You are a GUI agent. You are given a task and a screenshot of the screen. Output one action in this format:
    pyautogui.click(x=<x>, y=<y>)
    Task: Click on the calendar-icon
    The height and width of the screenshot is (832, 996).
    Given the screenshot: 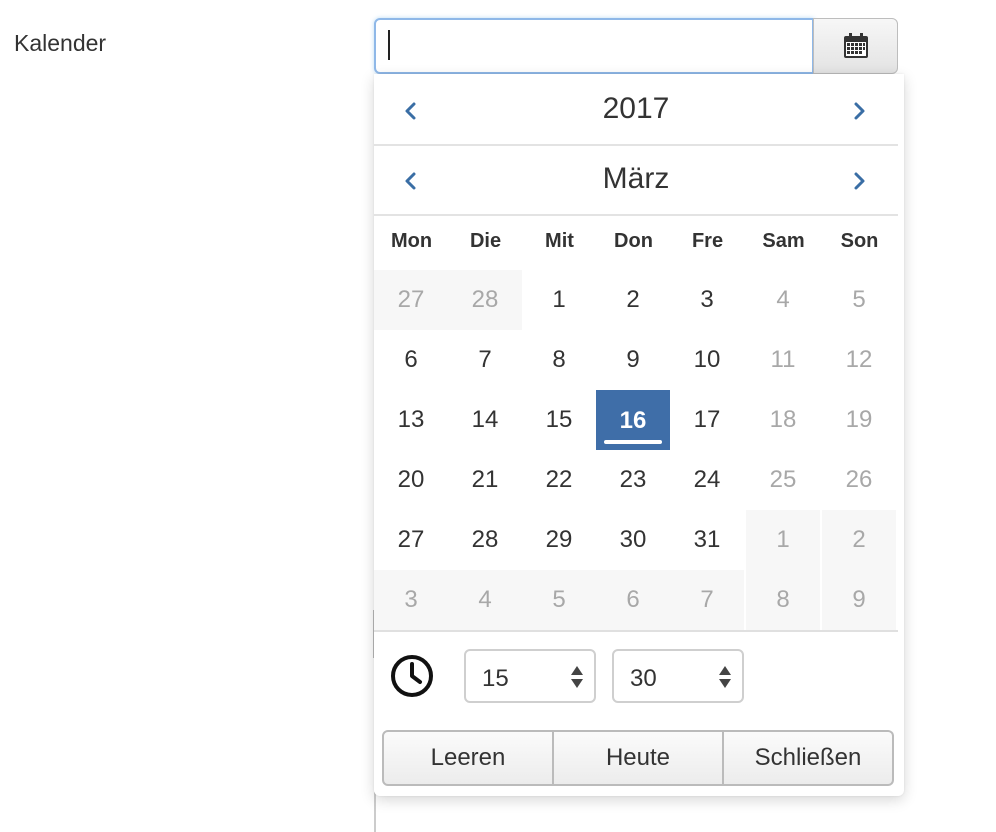 What is the action you would take?
    pyautogui.click(x=855, y=45)
    